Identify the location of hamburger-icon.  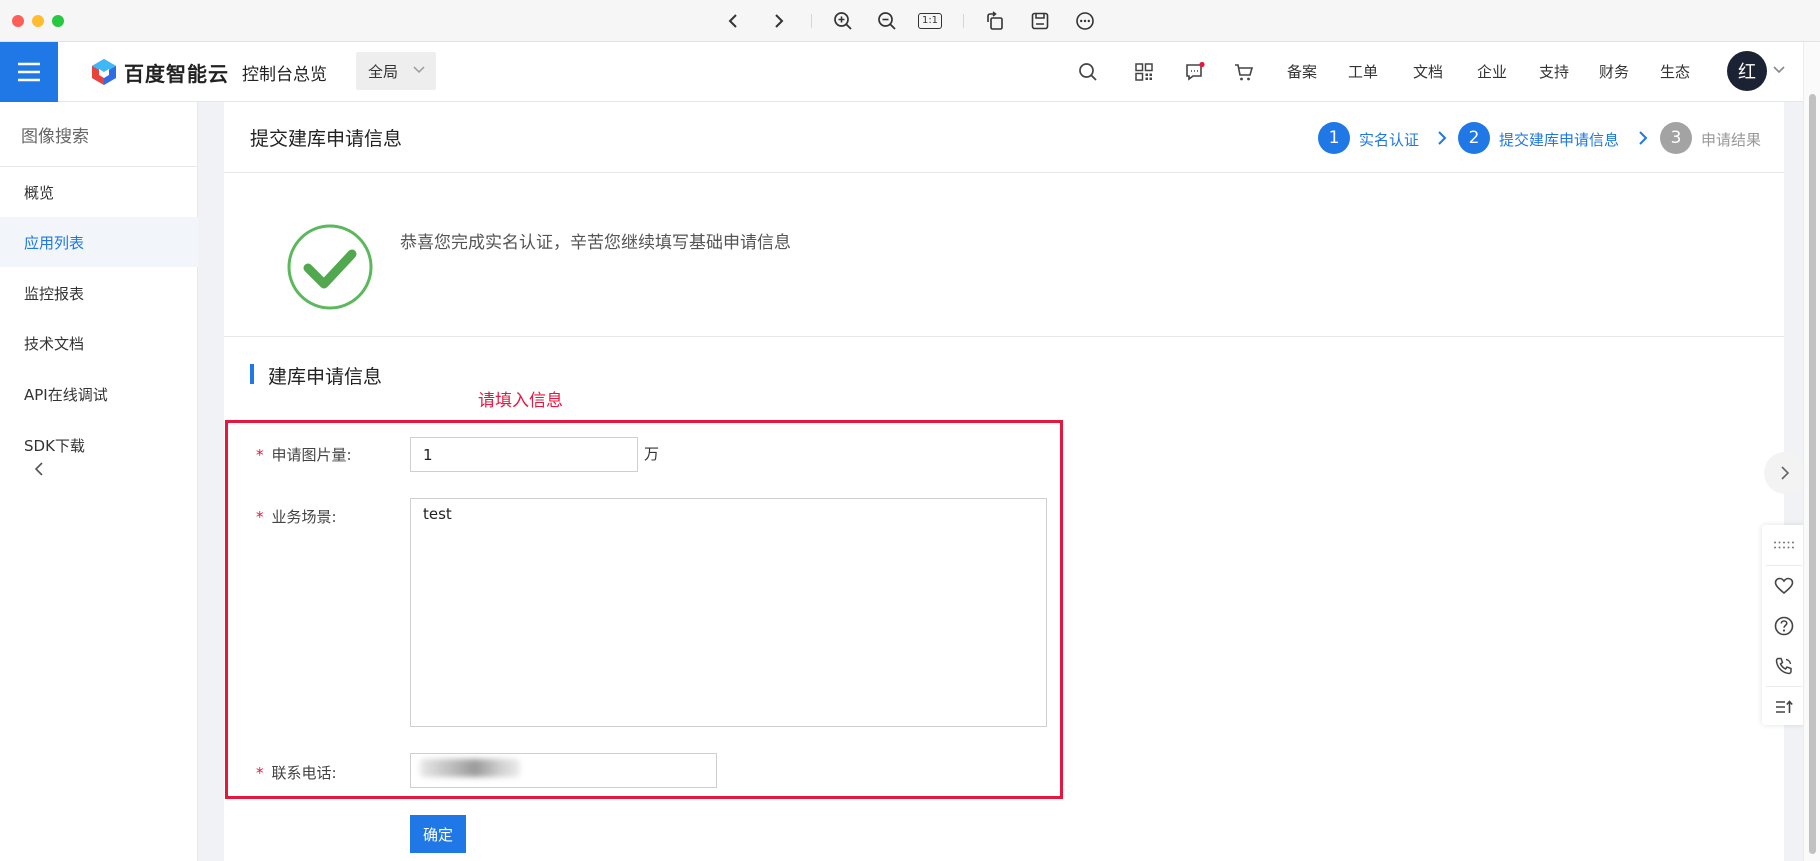
(29, 72).